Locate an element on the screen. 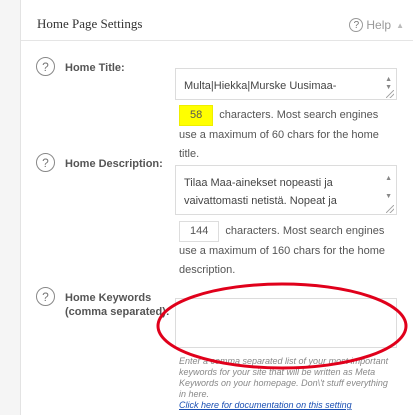 The height and width of the screenshot is (415, 413). home-description-label: Home Description: is located at coordinates (114, 164).